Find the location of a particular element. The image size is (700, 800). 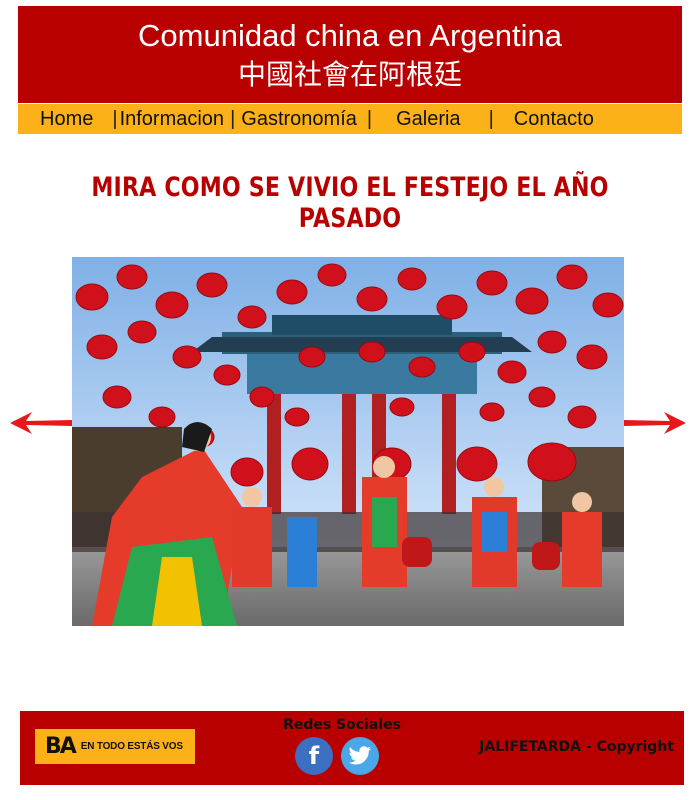

ba-logo-tagline: EN TODO ESTÁS VOS is located at coordinates (131, 746).